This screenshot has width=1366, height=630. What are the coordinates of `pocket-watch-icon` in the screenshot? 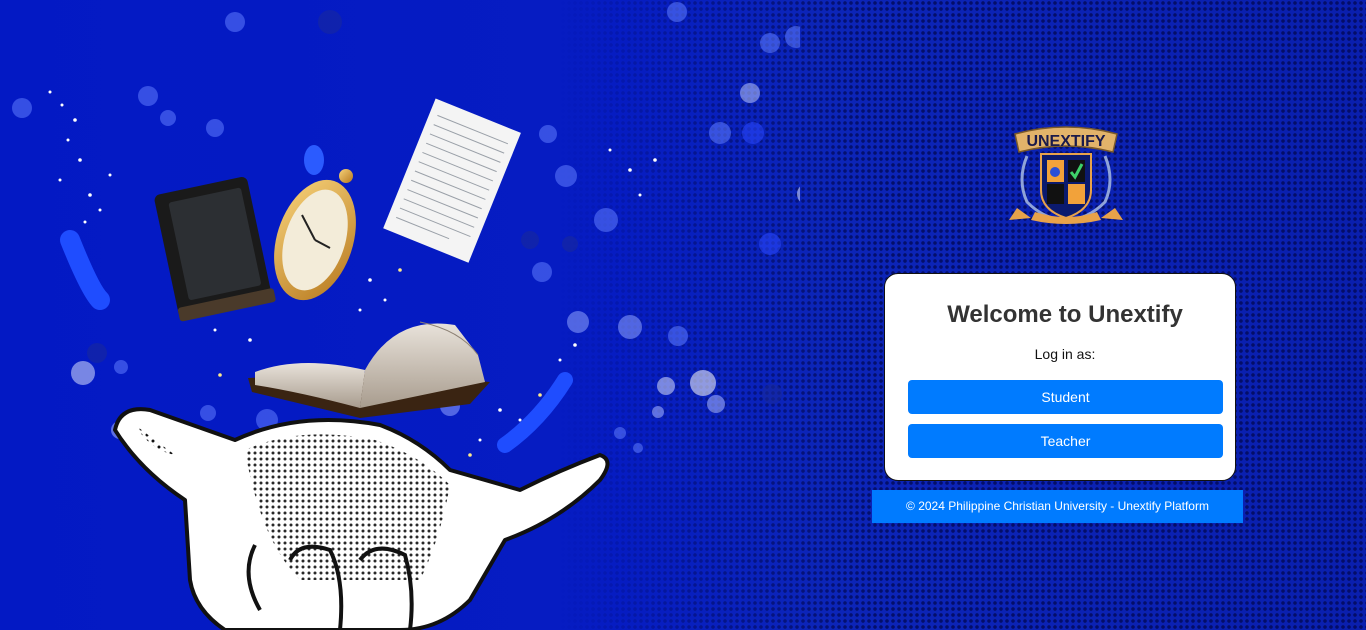 It's located at (315, 235).